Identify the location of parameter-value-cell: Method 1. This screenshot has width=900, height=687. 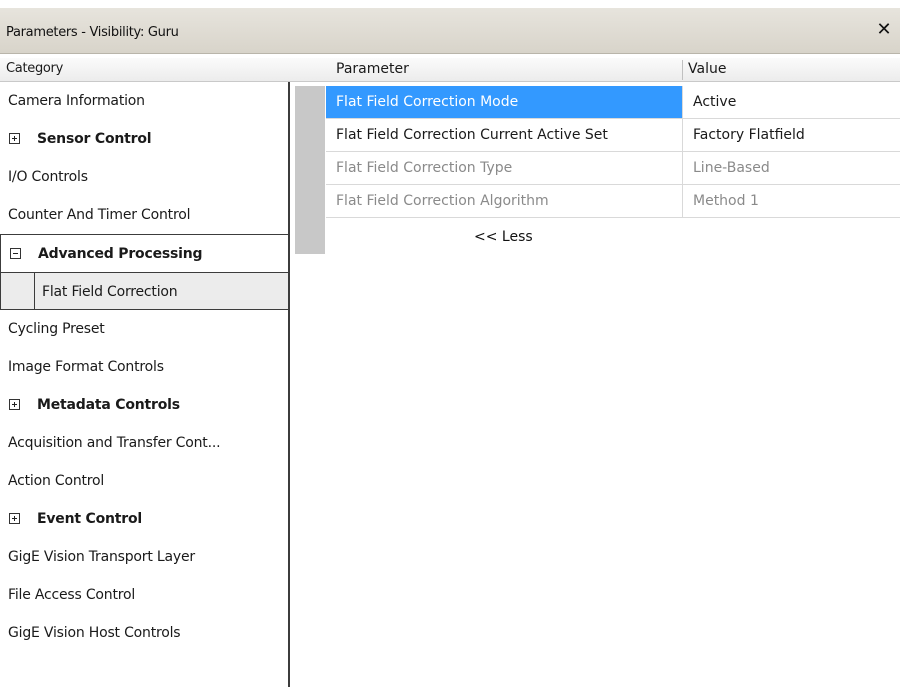
(791, 201).